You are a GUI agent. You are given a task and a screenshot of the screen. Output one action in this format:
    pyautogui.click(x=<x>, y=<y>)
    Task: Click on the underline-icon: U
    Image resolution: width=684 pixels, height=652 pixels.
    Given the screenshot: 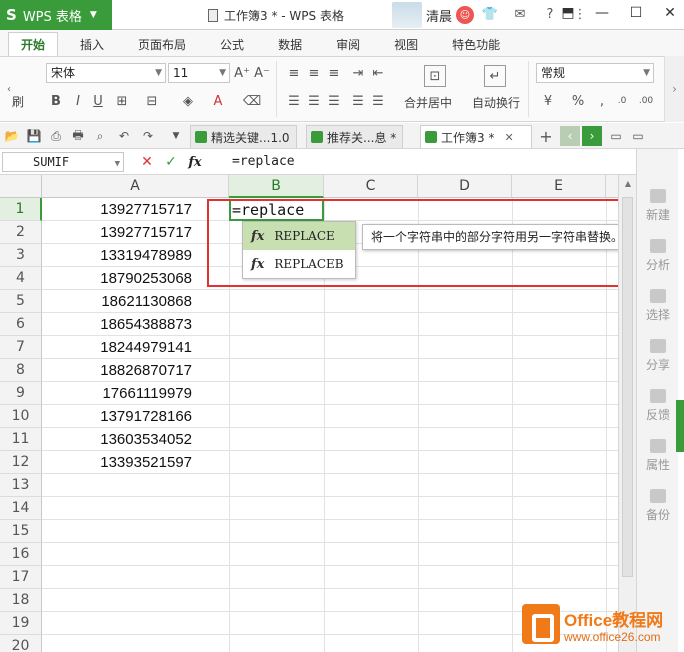 What is the action you would take?
    pyautogui.click(x=98, y=101)
    